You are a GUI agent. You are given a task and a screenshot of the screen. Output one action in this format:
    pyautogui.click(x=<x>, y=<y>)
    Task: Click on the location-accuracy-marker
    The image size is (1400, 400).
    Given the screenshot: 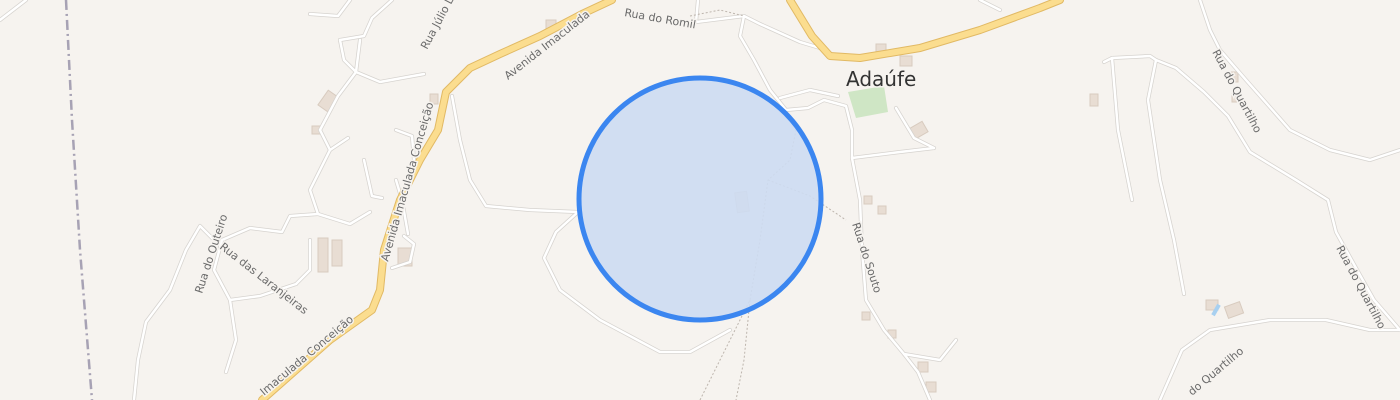 What is the action you would take?
    pyautogui.click(x=700, y=199)
    